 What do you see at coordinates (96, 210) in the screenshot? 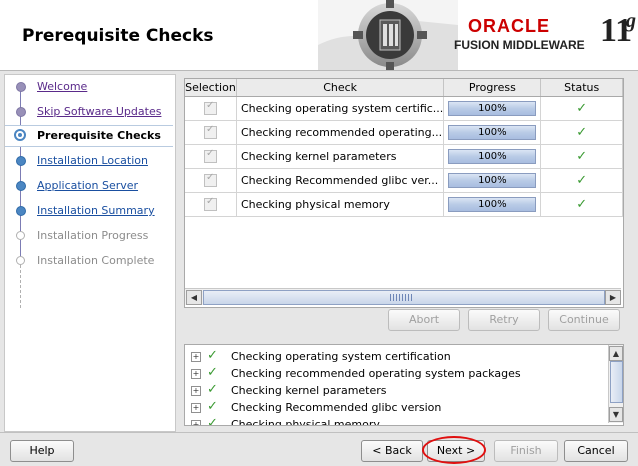
I see `nav-step-label: Installation Summary` at bounding box center [96, 210].